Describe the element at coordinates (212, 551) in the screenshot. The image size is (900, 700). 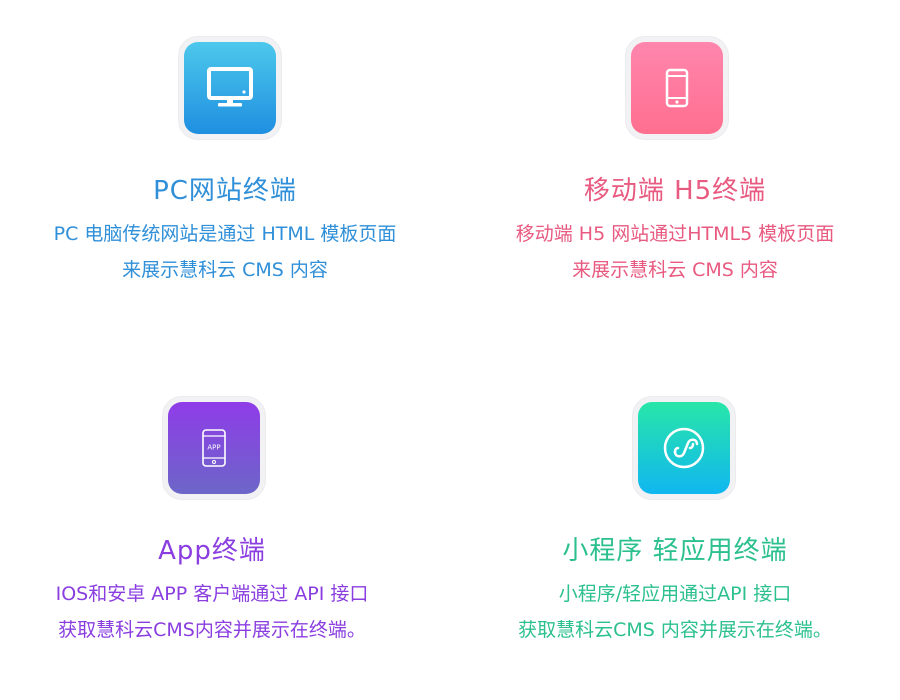
I see `app-terminal-title: App终端` at that location.